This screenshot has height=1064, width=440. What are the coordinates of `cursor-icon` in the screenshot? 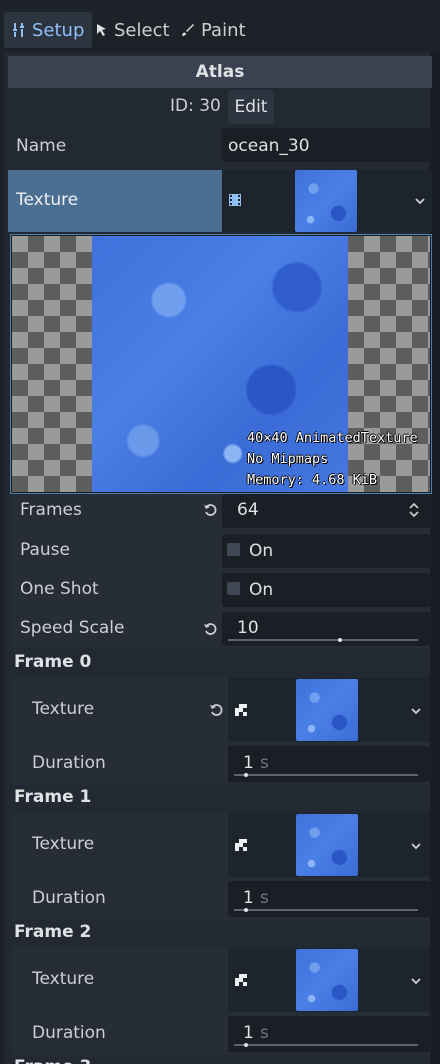 It's located at (101, 30).